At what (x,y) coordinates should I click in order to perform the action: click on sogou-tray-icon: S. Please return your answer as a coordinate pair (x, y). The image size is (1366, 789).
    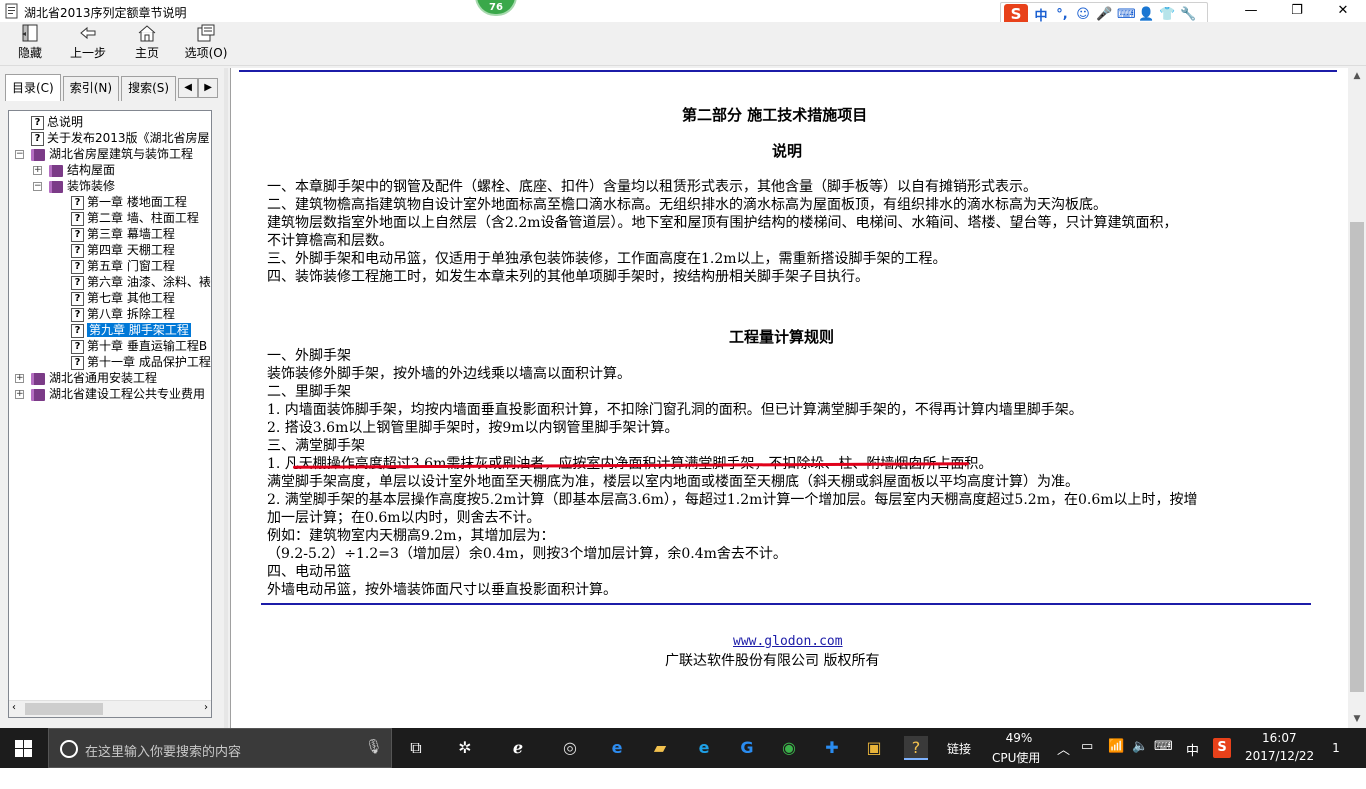
    Looking at the image, I should click on (1222, 748).